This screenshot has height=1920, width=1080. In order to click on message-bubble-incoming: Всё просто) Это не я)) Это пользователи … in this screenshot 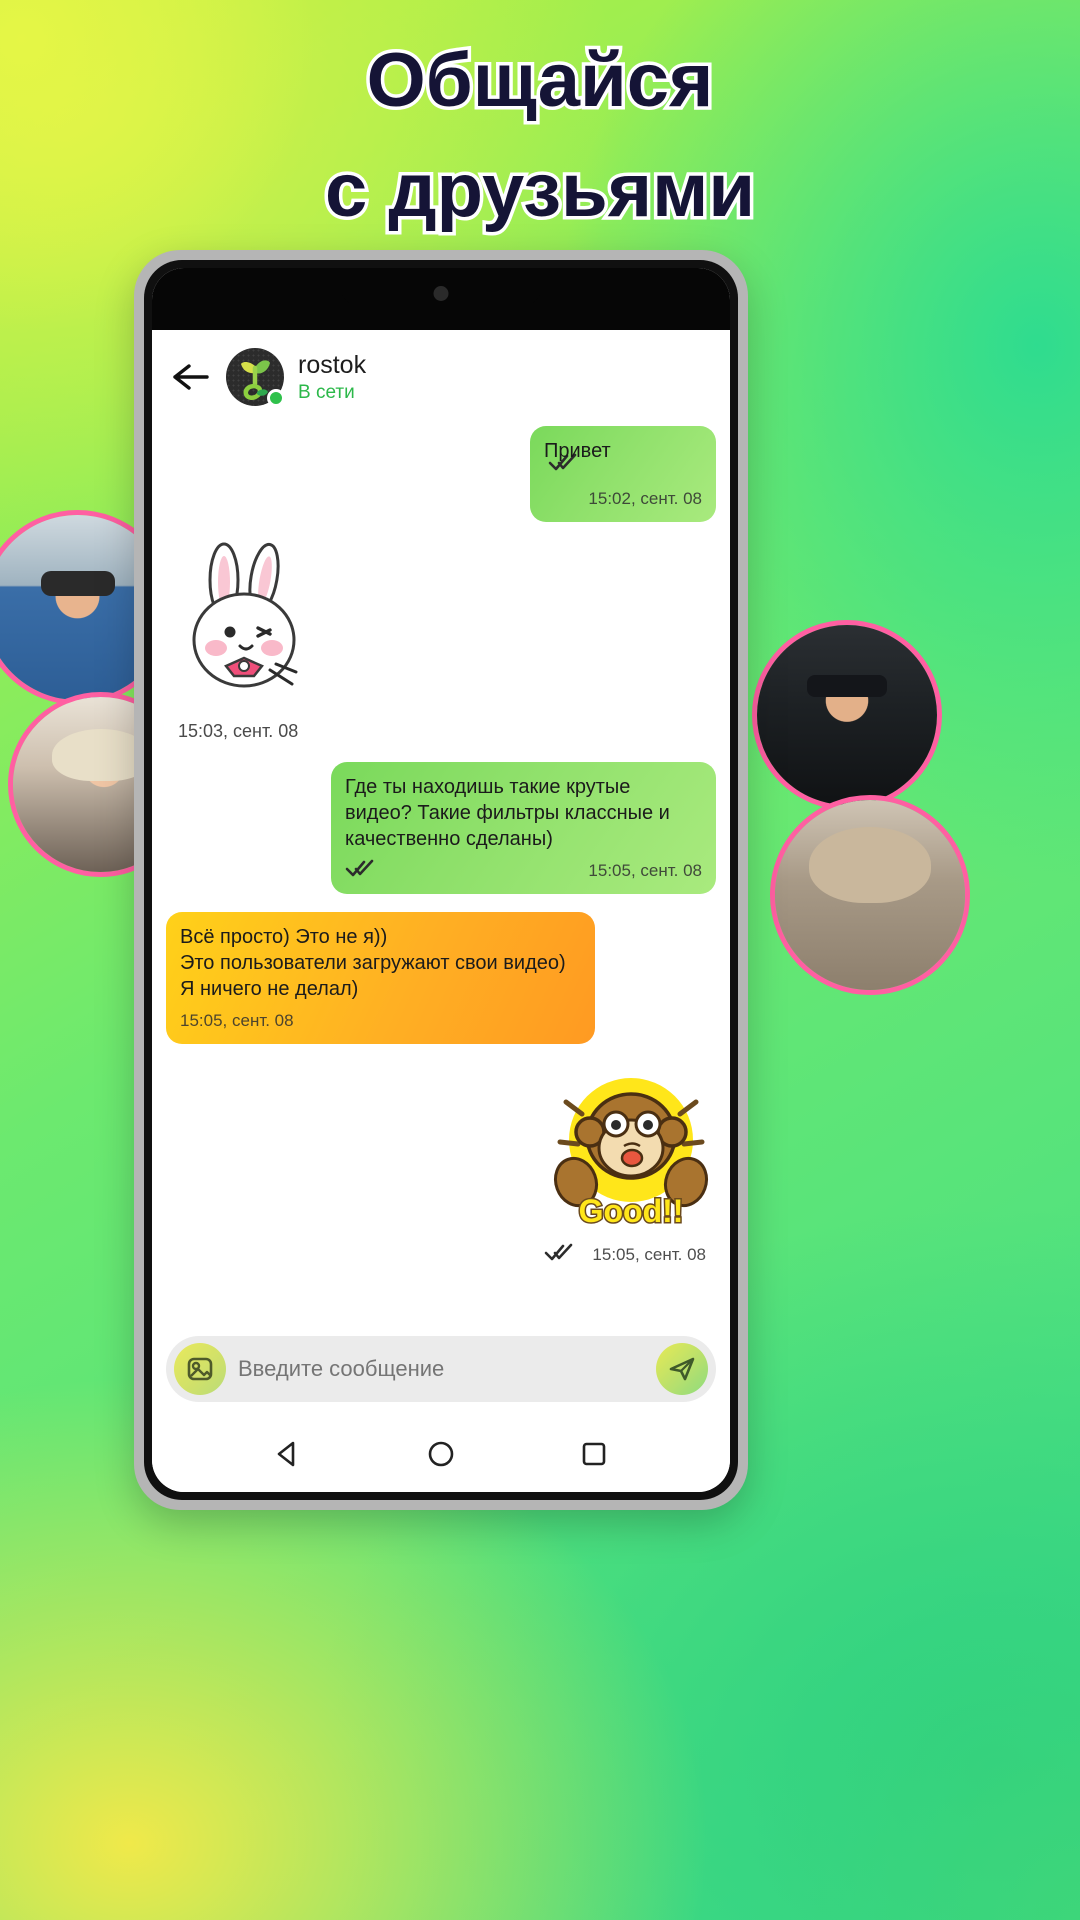, I will do `click(380, 978)`.